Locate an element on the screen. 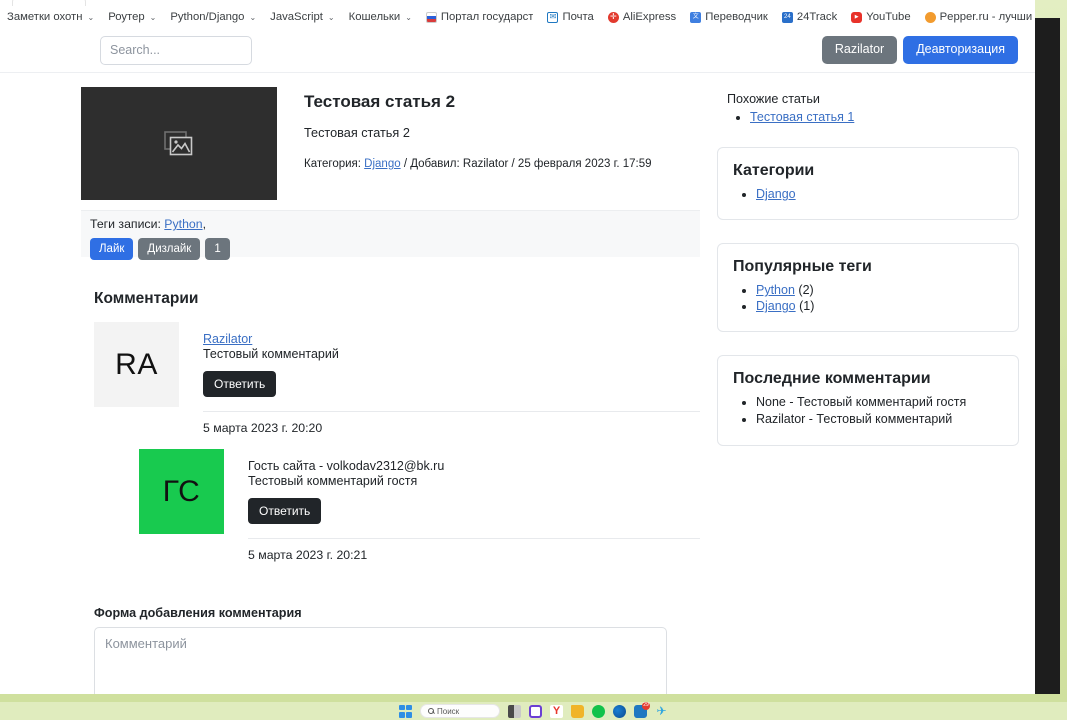  article-title: Тестовая статья 2 is located at coordinates (380, 101).